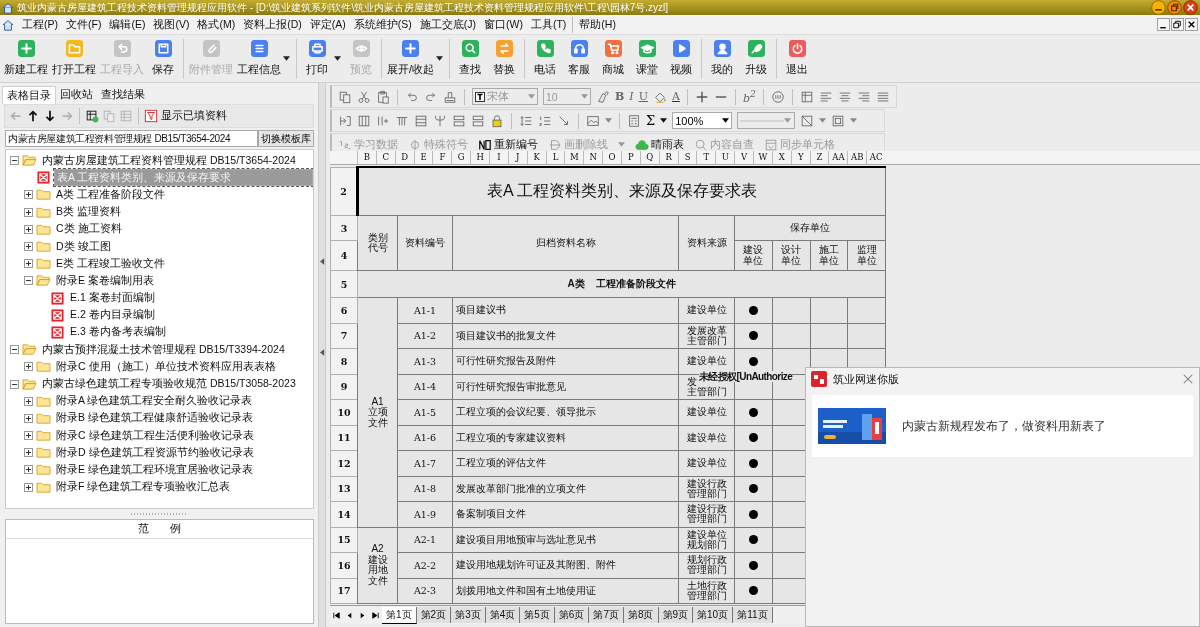 Image resolution: width=1200 pixels, height=627 pixels. Describe the element at coordinates (612, 157) in the screenshot. I see `column-letter: O` at that location.